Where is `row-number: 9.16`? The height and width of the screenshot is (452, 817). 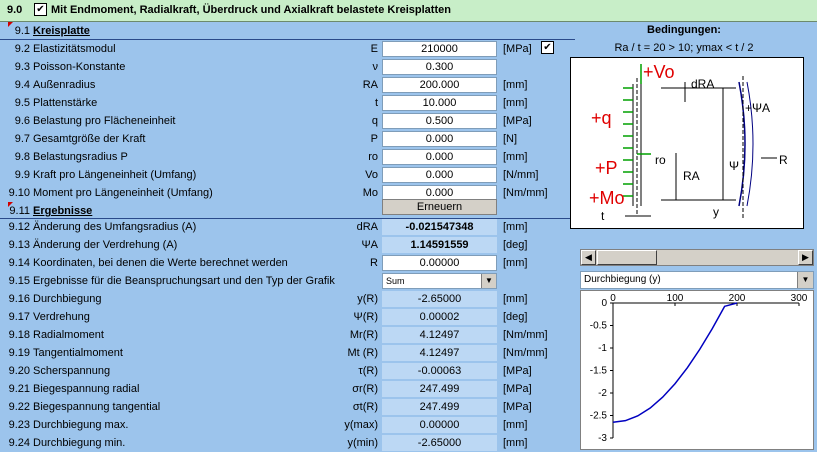 row-number: 9.16 is located at coordinates (19, 299).